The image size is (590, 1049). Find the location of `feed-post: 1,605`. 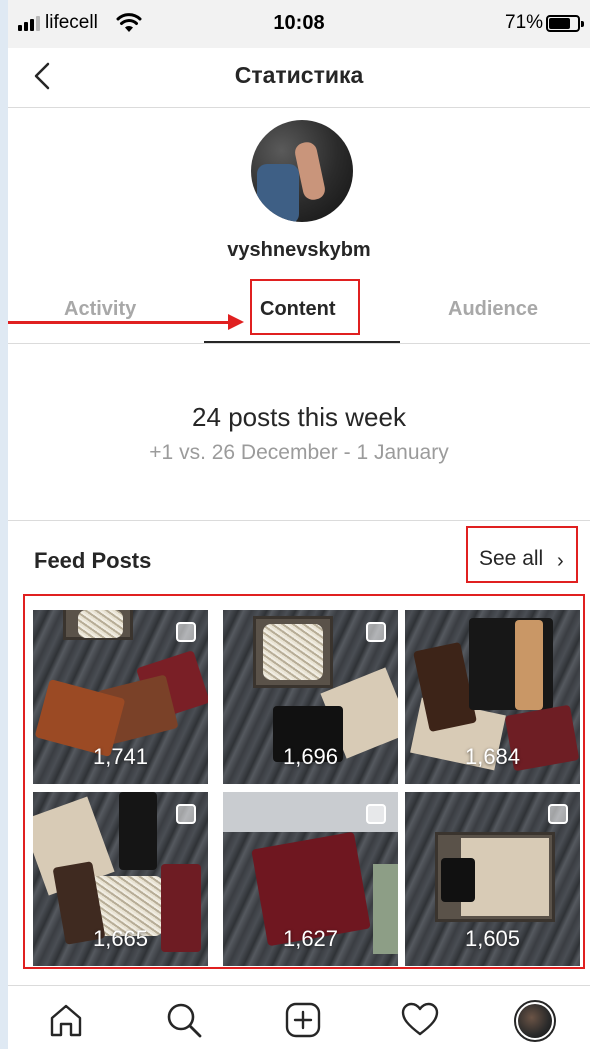

feed-post: 1,605 is located at coordinates (492, 879).